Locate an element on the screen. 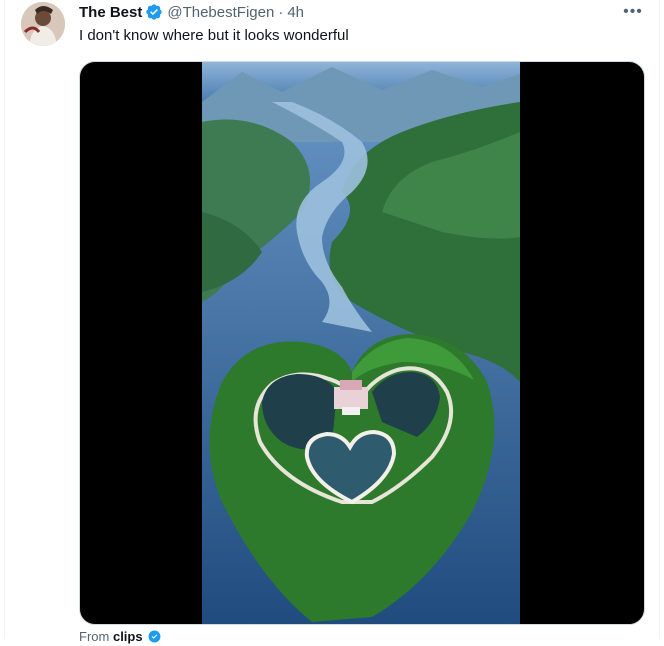 Image resolution: width=664 pixels, height=646 pixels. tweet-header: The Best @ThebestFigen · 4h is located at coordinates (191, 12).